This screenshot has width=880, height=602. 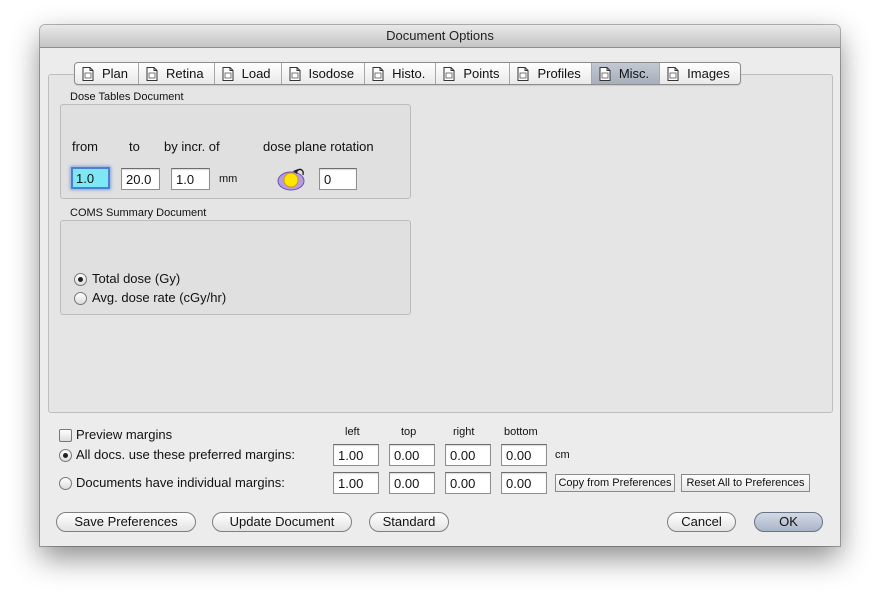 I want to click on tab-label: Histo., so click(x=409, y=73).